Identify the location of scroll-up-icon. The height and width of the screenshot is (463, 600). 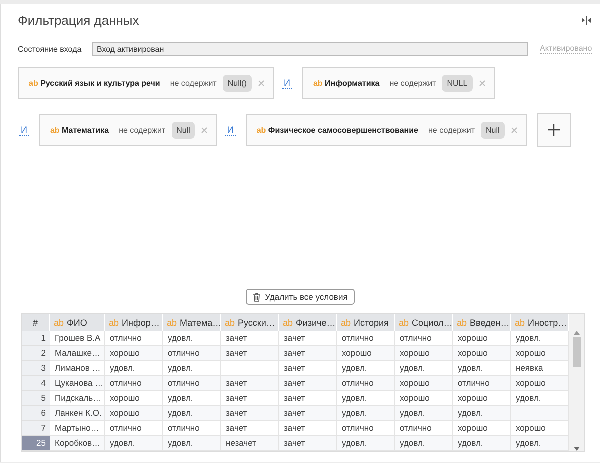
(577, 333).